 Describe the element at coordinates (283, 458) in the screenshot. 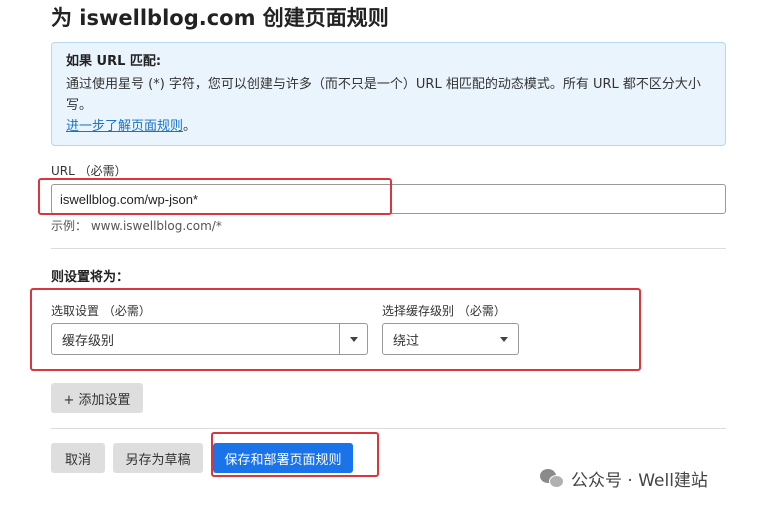

I see `save-deploy-button: 保存和部署页面规则` at that location.